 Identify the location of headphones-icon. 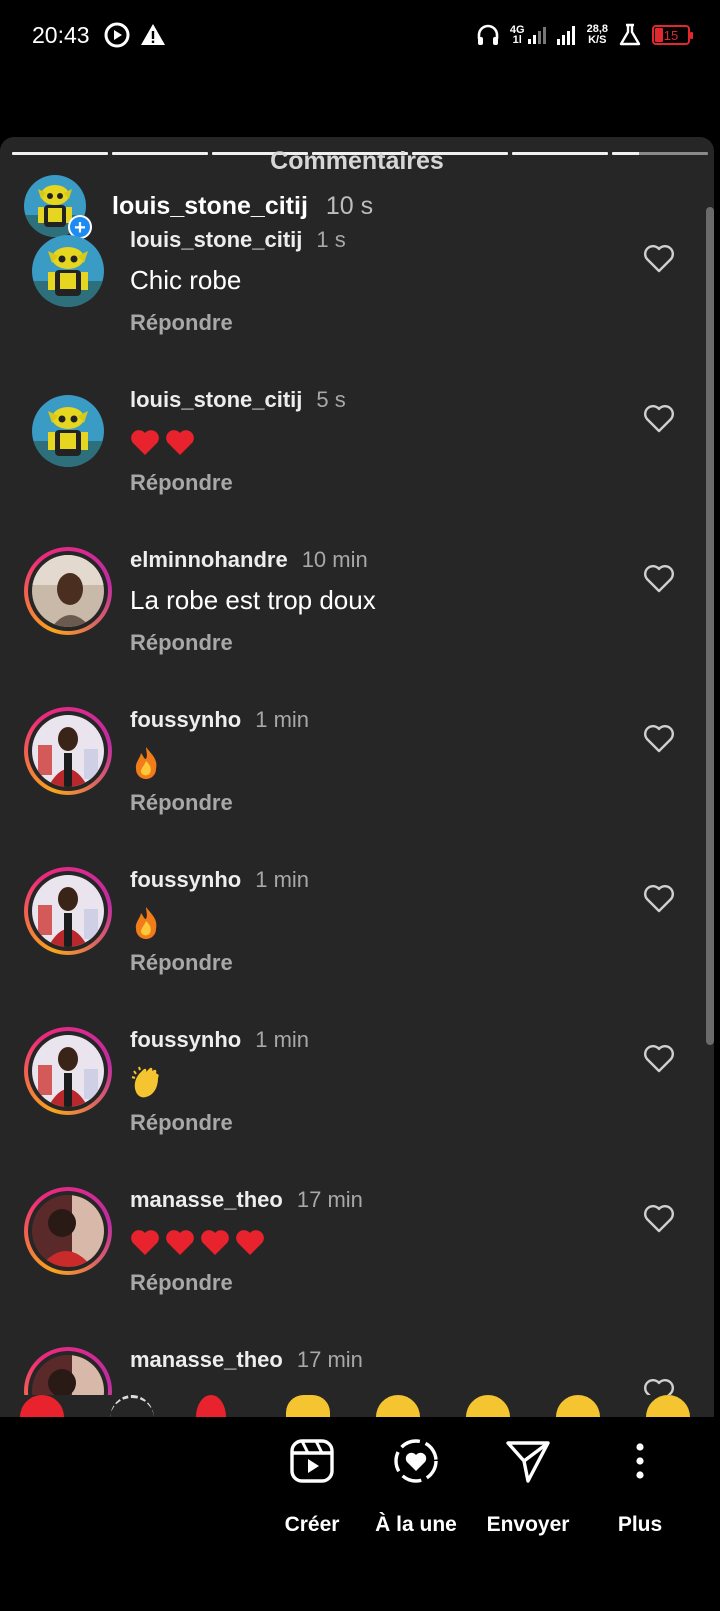
(488, 34).